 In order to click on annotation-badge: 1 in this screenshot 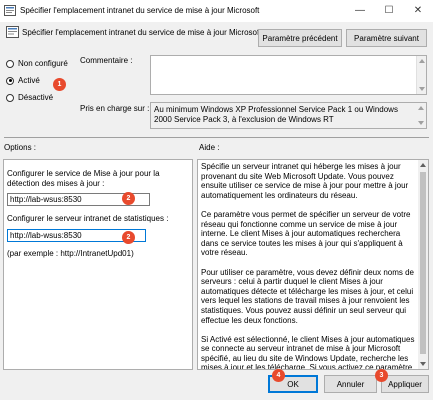, I will do `click(59, 84)`.